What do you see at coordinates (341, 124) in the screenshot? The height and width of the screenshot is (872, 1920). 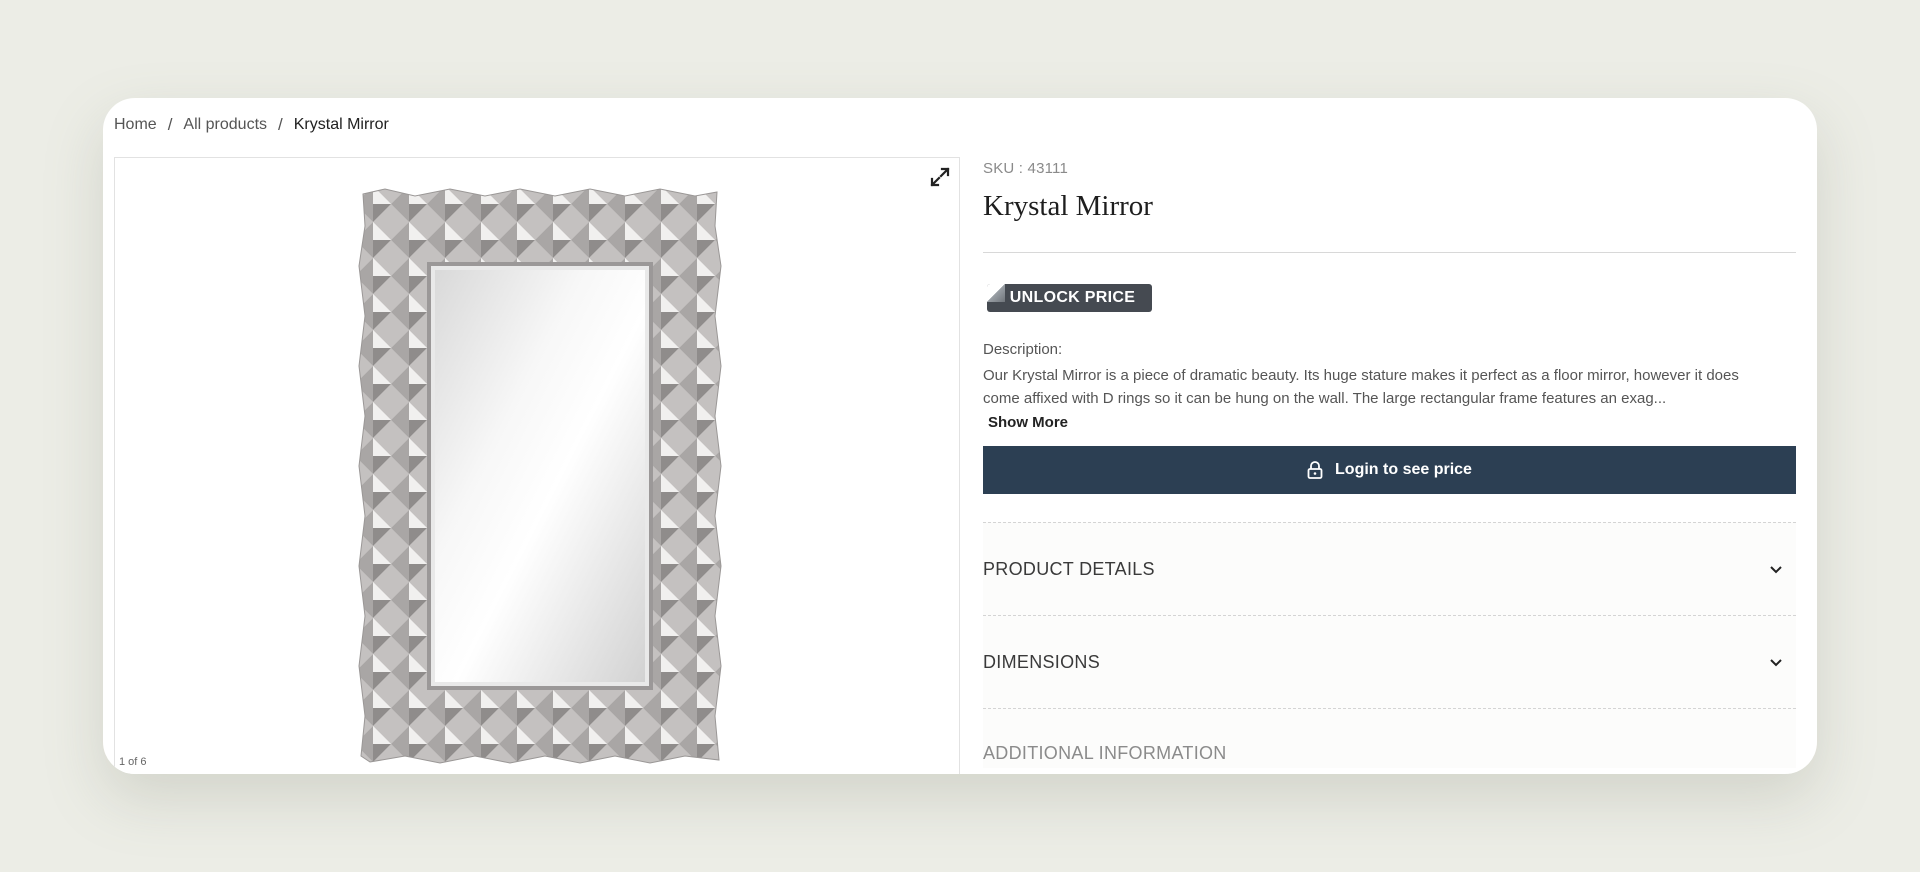 I see `breadcrumb-current: Krystal Mirror` at bounding box center [341, 124].